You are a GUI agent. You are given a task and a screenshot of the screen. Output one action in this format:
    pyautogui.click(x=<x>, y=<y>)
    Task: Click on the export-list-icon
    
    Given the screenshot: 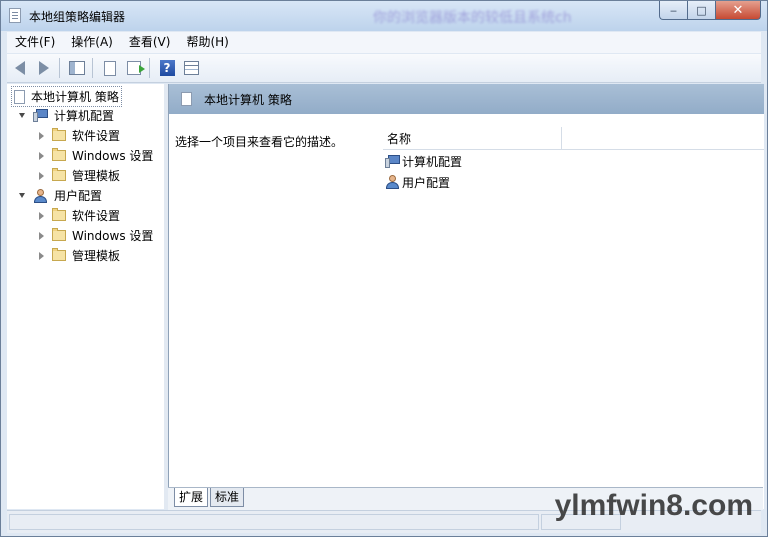 What is the action you would take?
    pyautogui.click(x=136, y=68)
    